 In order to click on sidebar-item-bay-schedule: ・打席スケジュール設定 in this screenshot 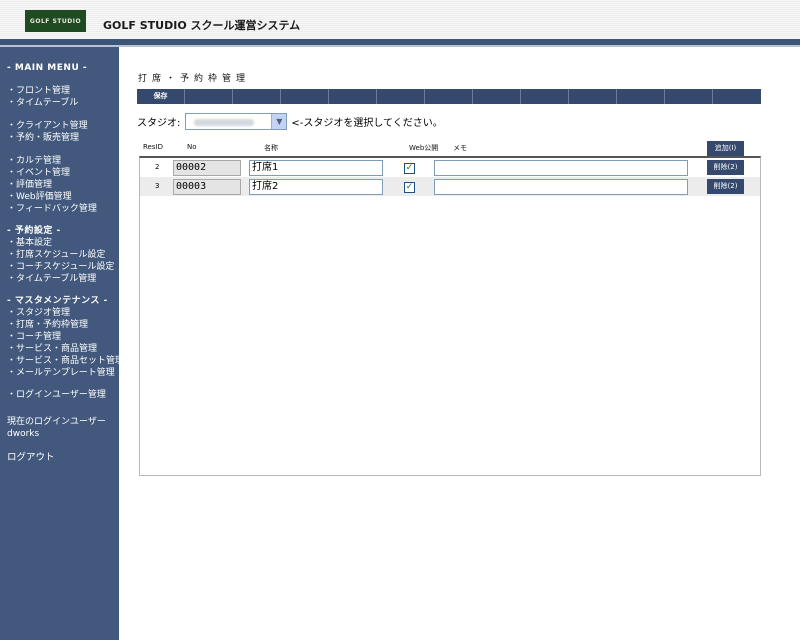, I will do `click(56, 256)`.